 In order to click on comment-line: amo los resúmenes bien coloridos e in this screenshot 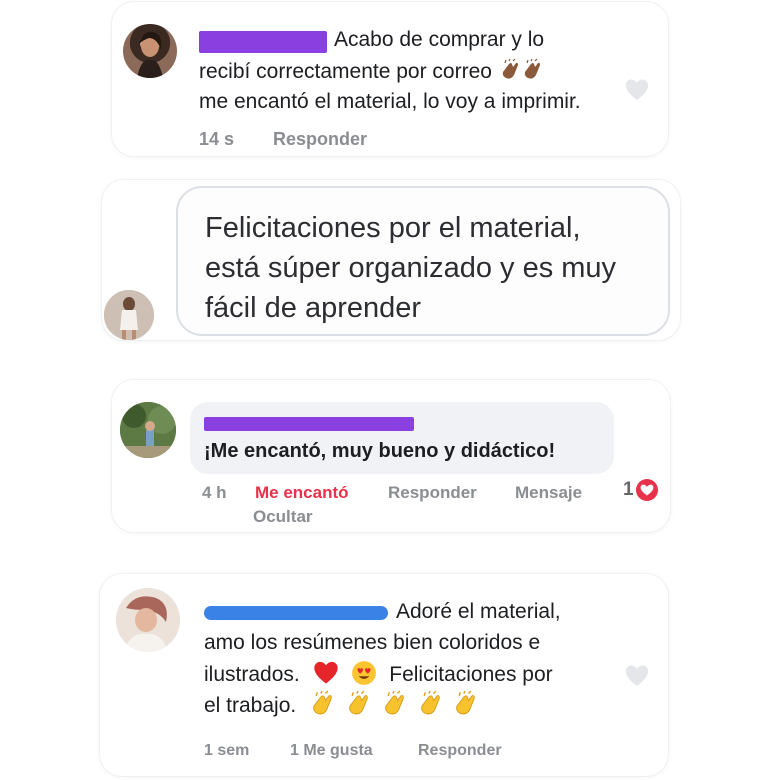, I will do `click(372, 642)`.